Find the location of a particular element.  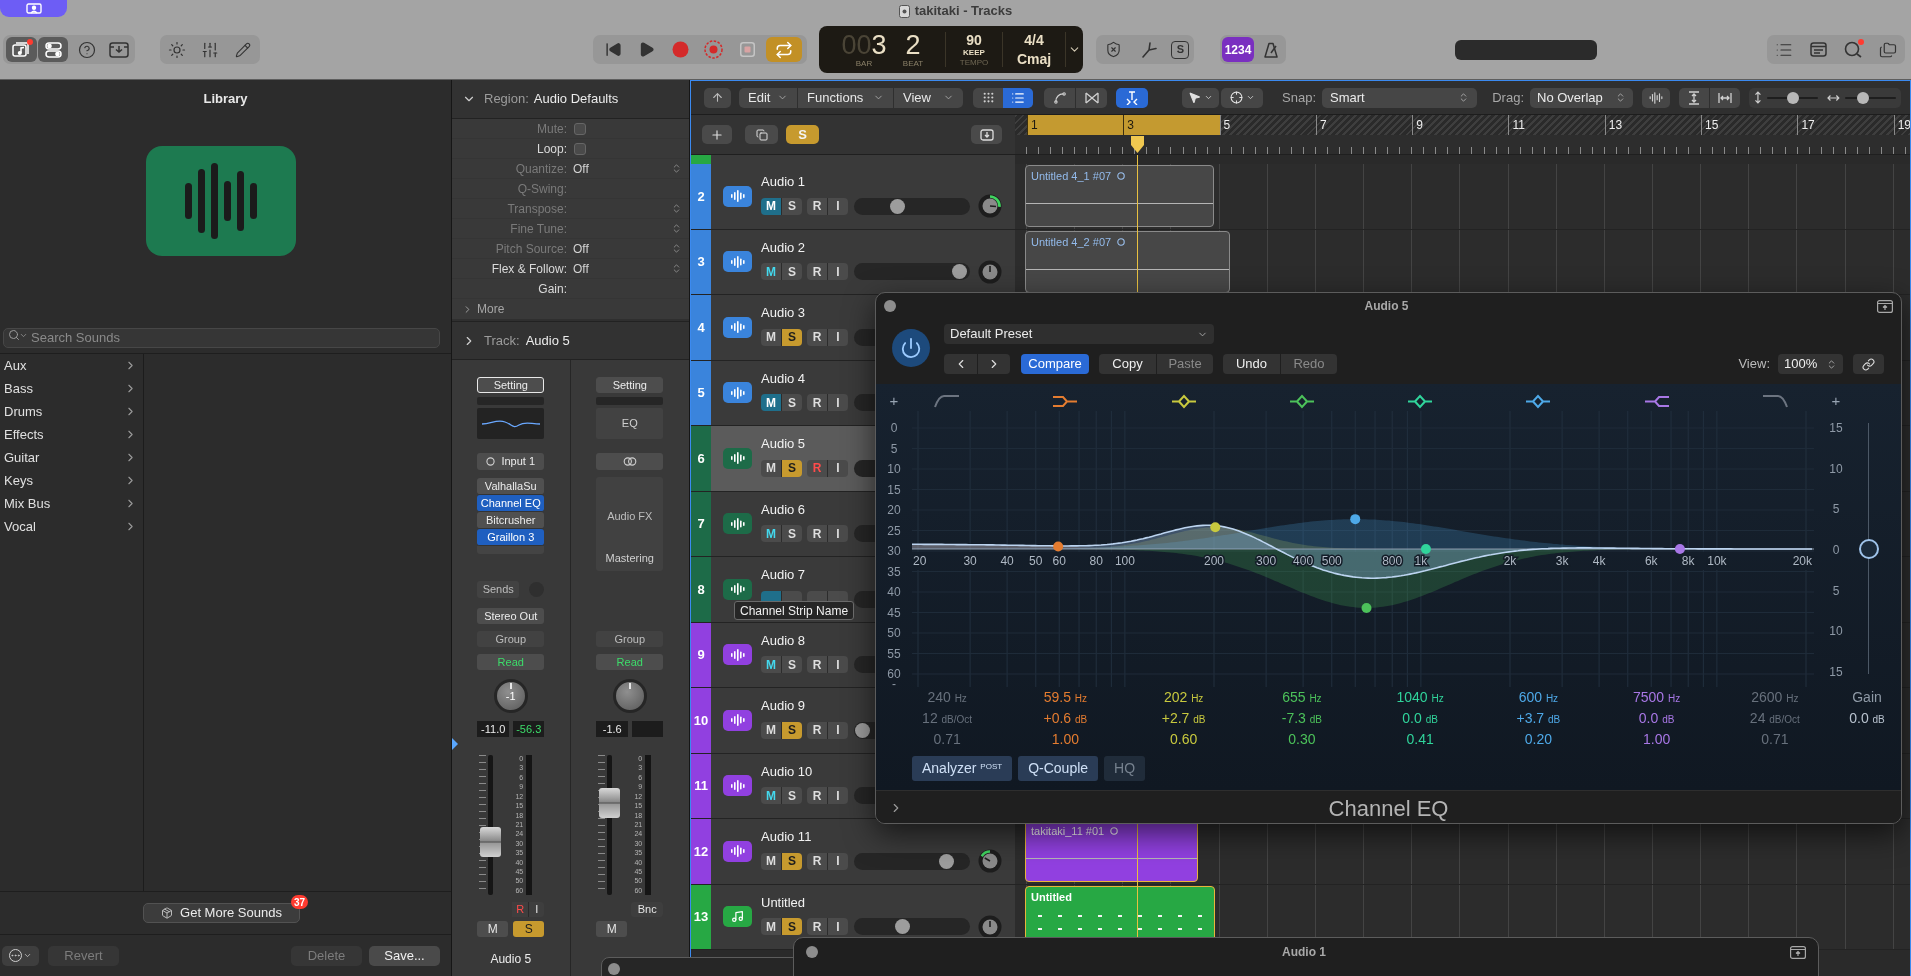

preset-dropdown: Default Preset is located at coordinates (1079, 334).